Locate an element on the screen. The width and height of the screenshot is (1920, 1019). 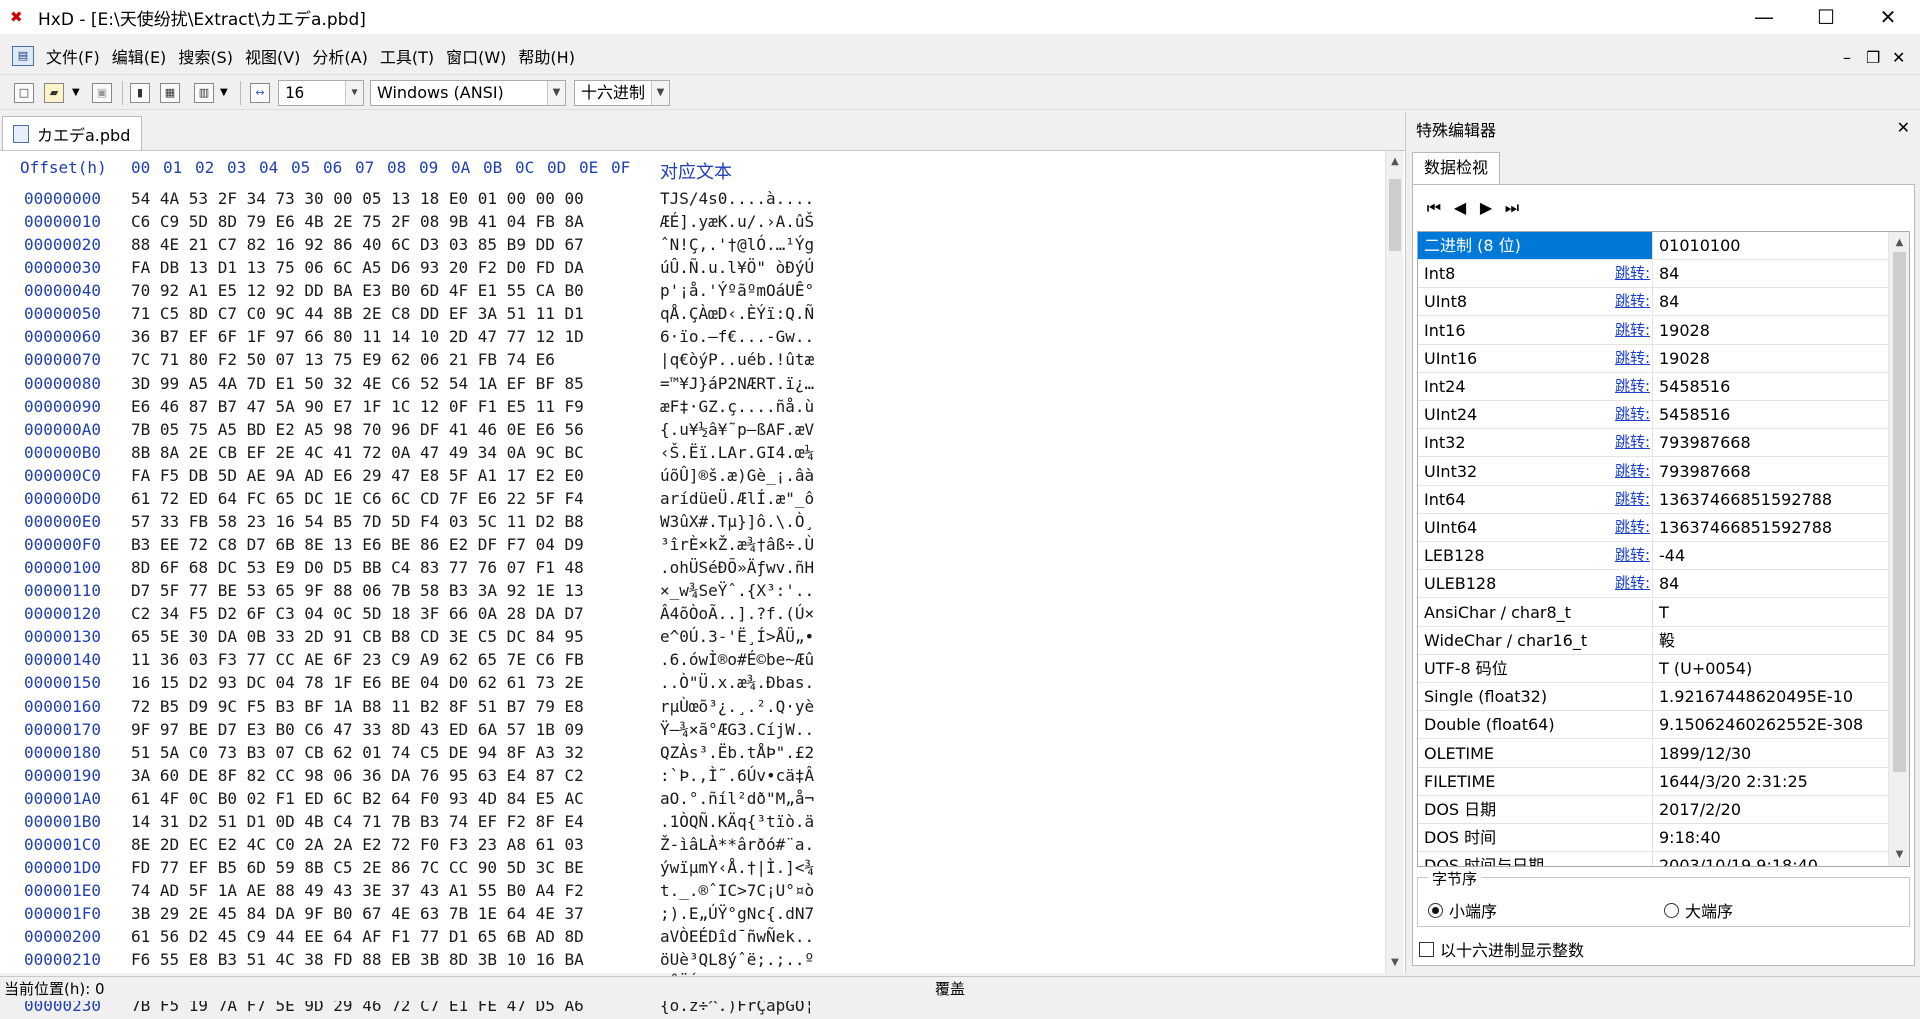
close-button: ✕ is located at coordinates (1888, 17).